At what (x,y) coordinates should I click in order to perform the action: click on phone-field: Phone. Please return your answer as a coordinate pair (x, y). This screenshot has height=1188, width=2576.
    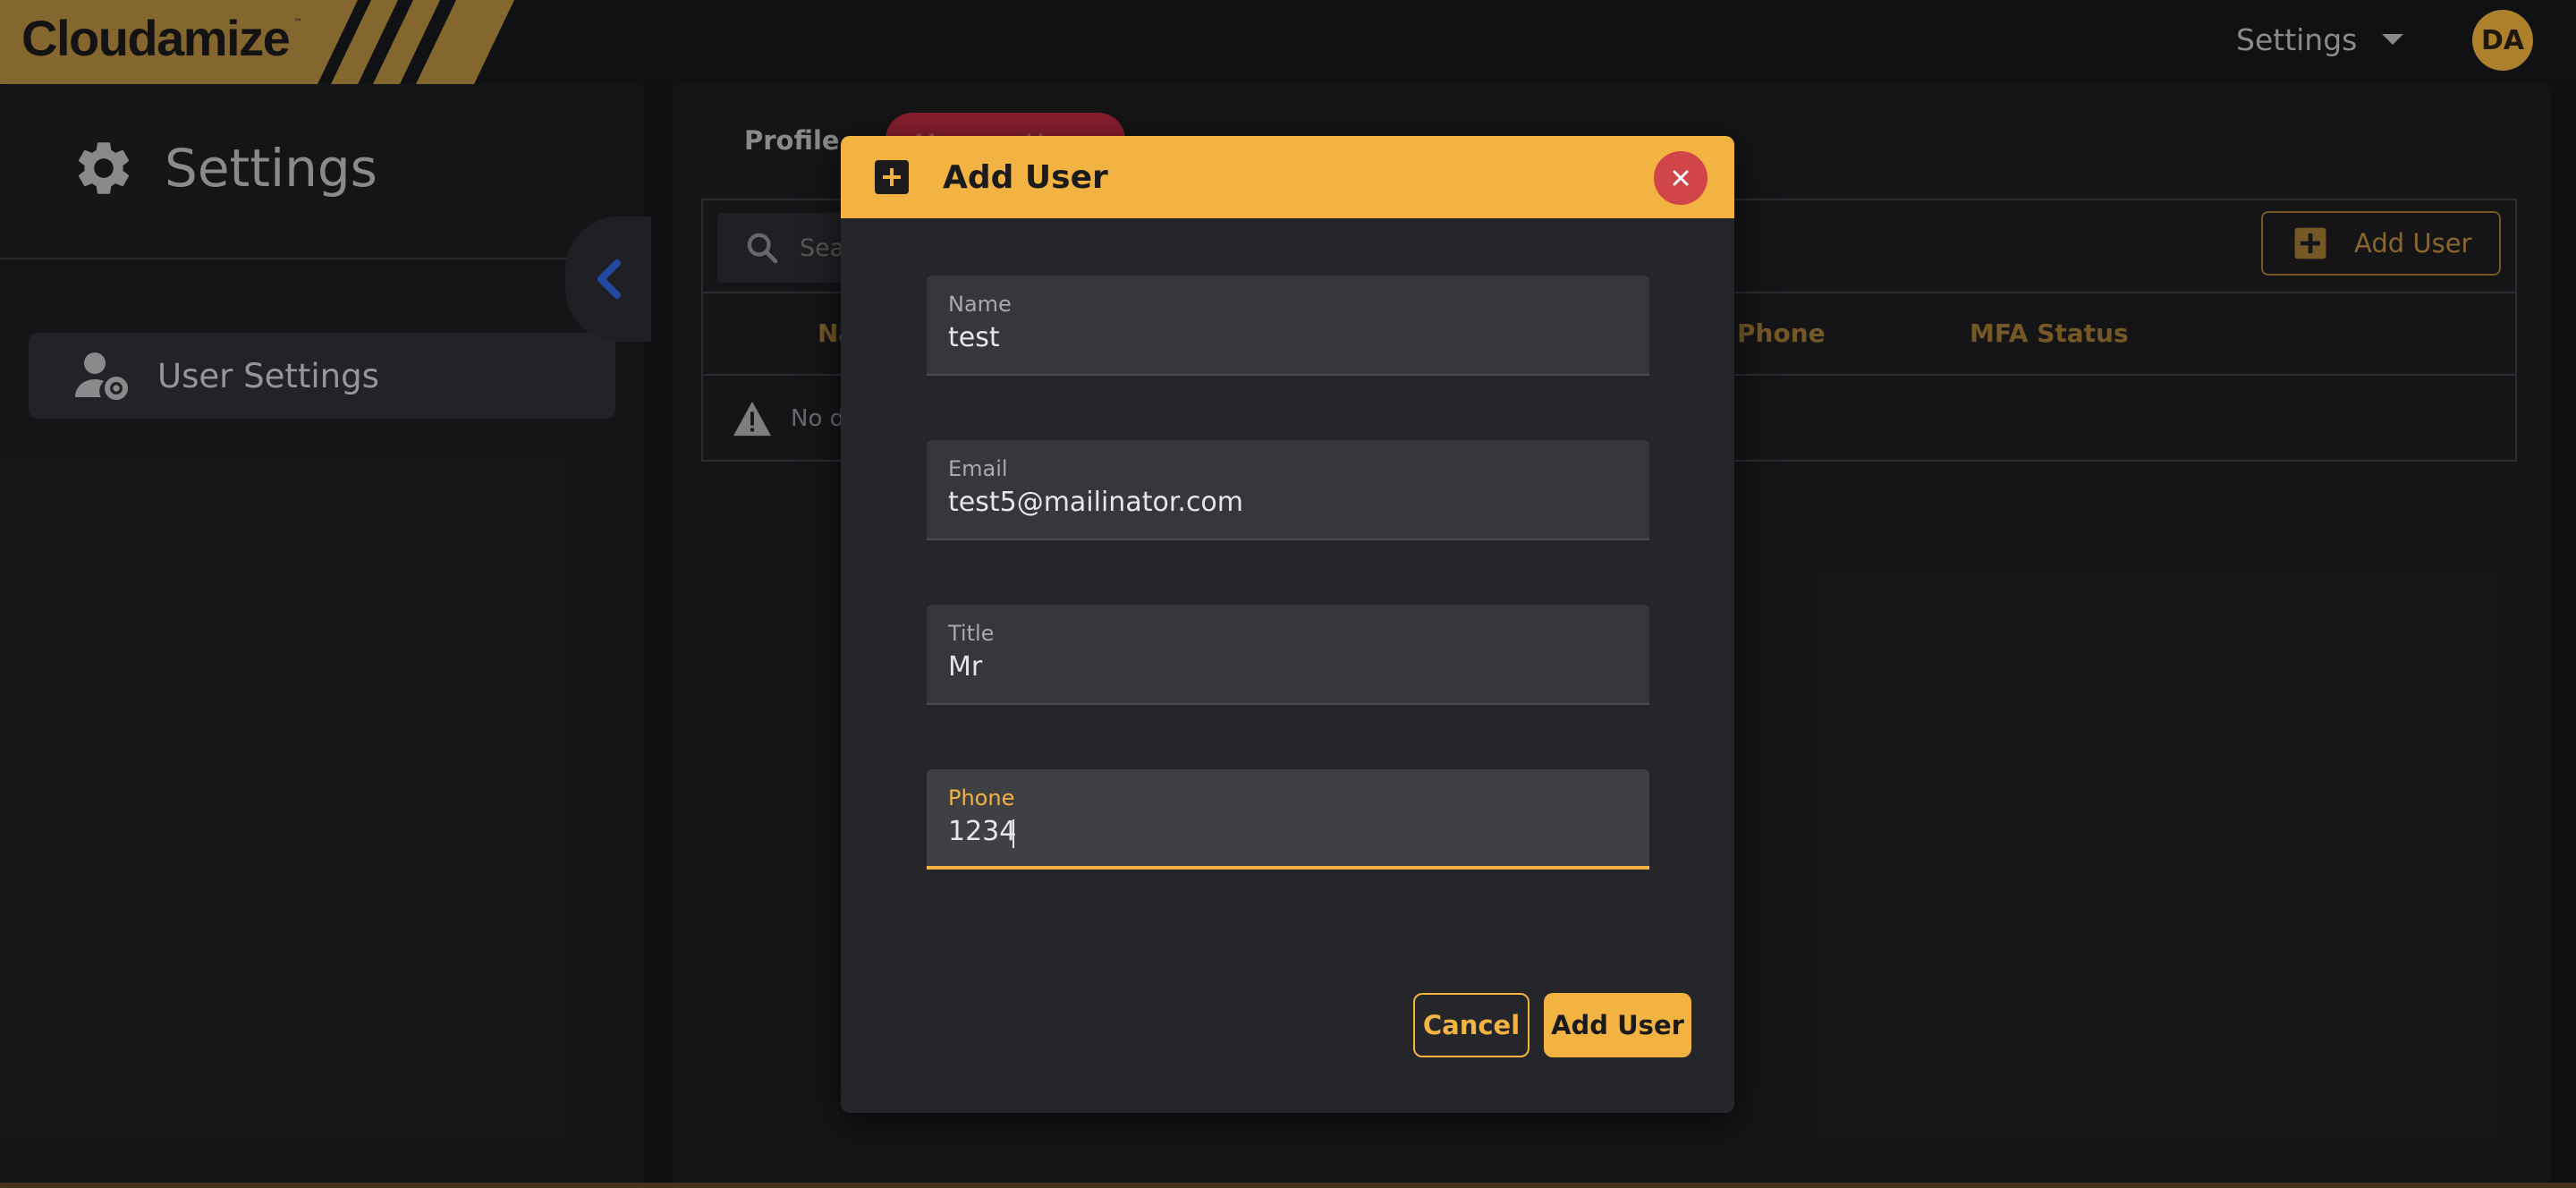
    Looking at the image, I should click on (1288, 820).